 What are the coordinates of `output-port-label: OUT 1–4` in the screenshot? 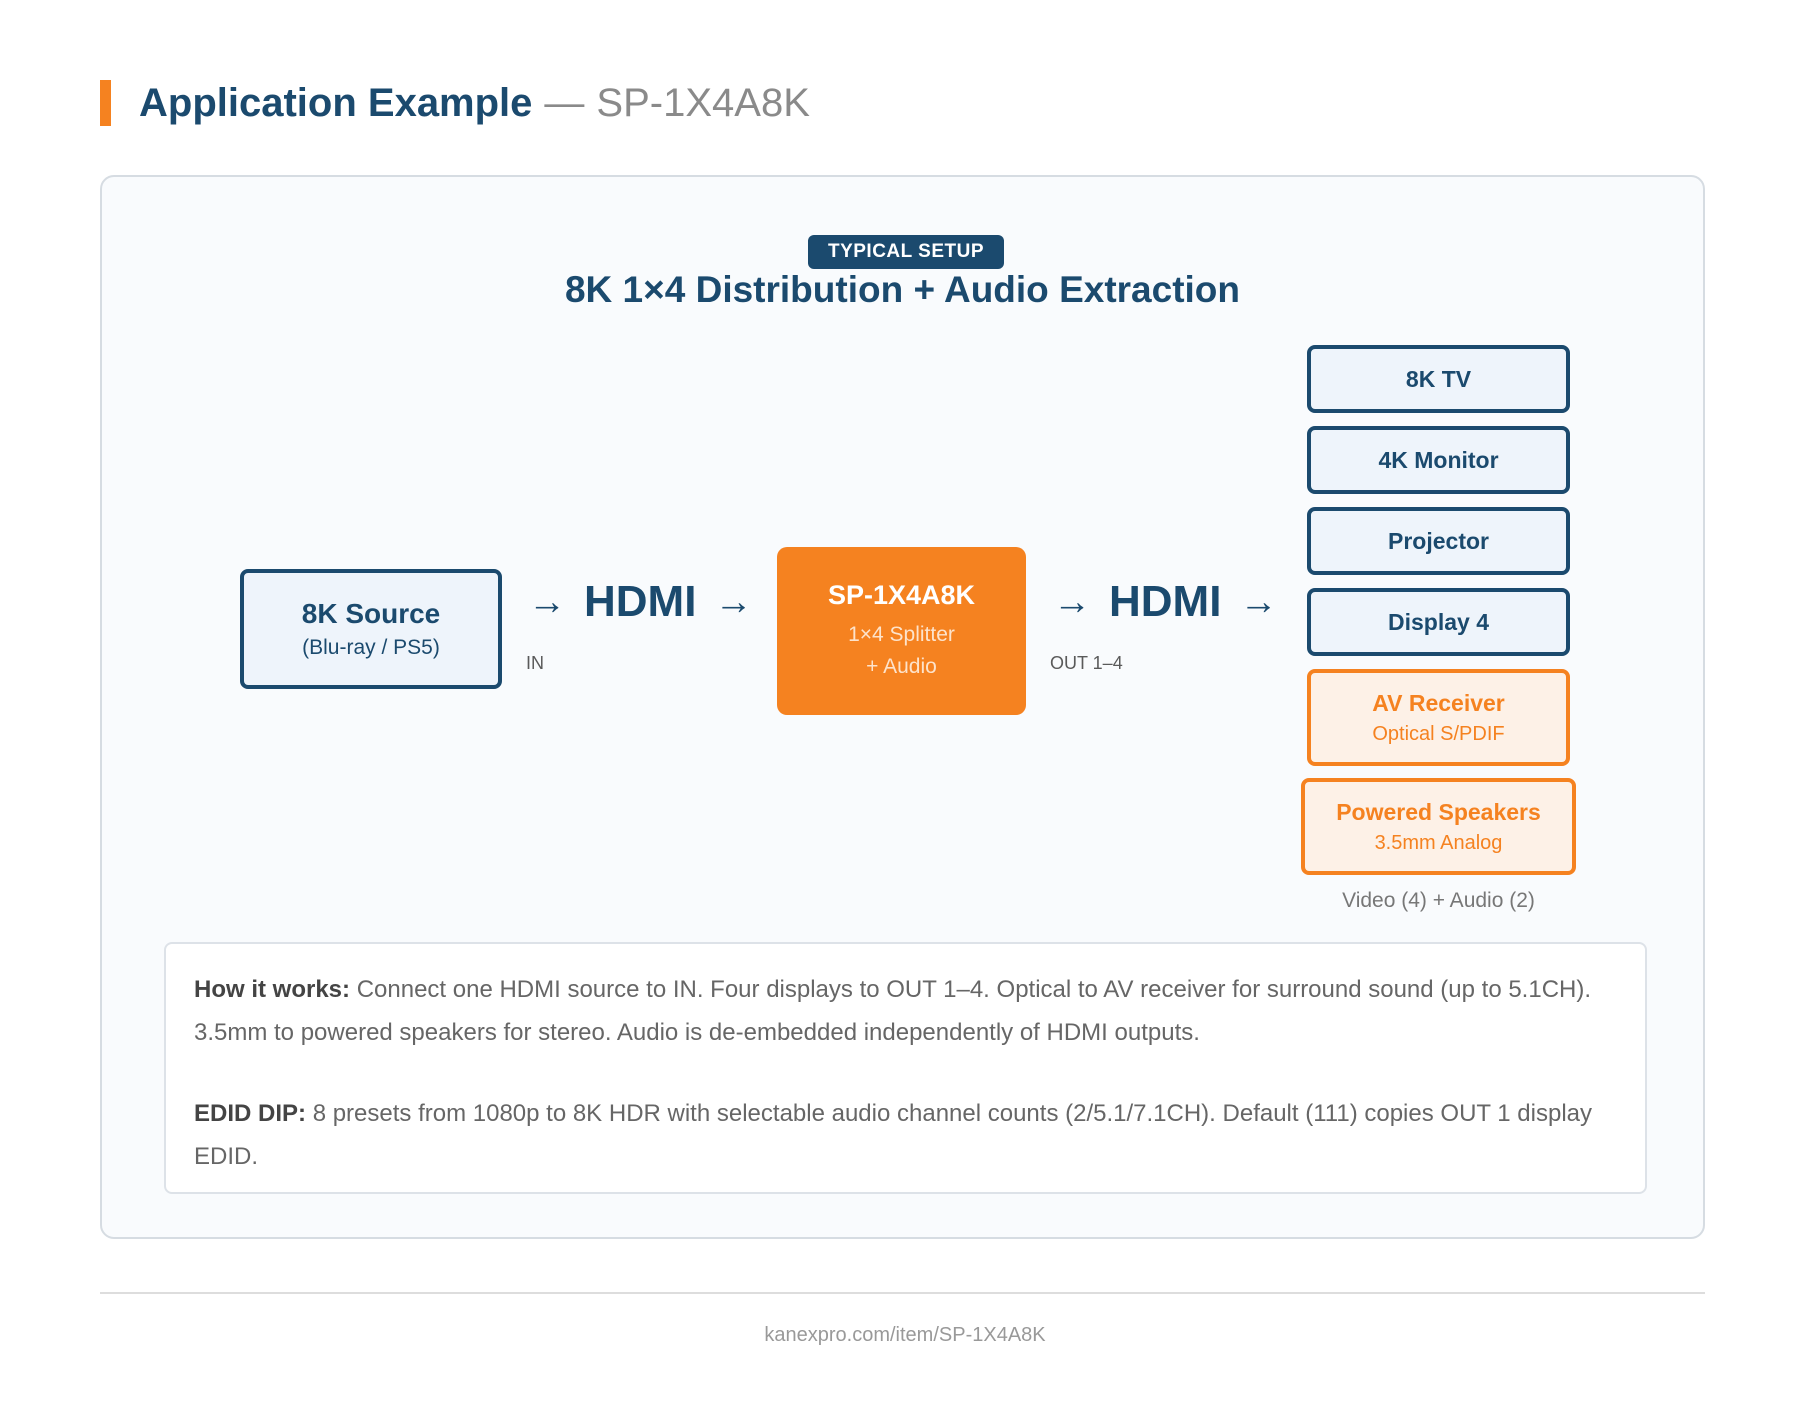 It's located at (1086, 663).